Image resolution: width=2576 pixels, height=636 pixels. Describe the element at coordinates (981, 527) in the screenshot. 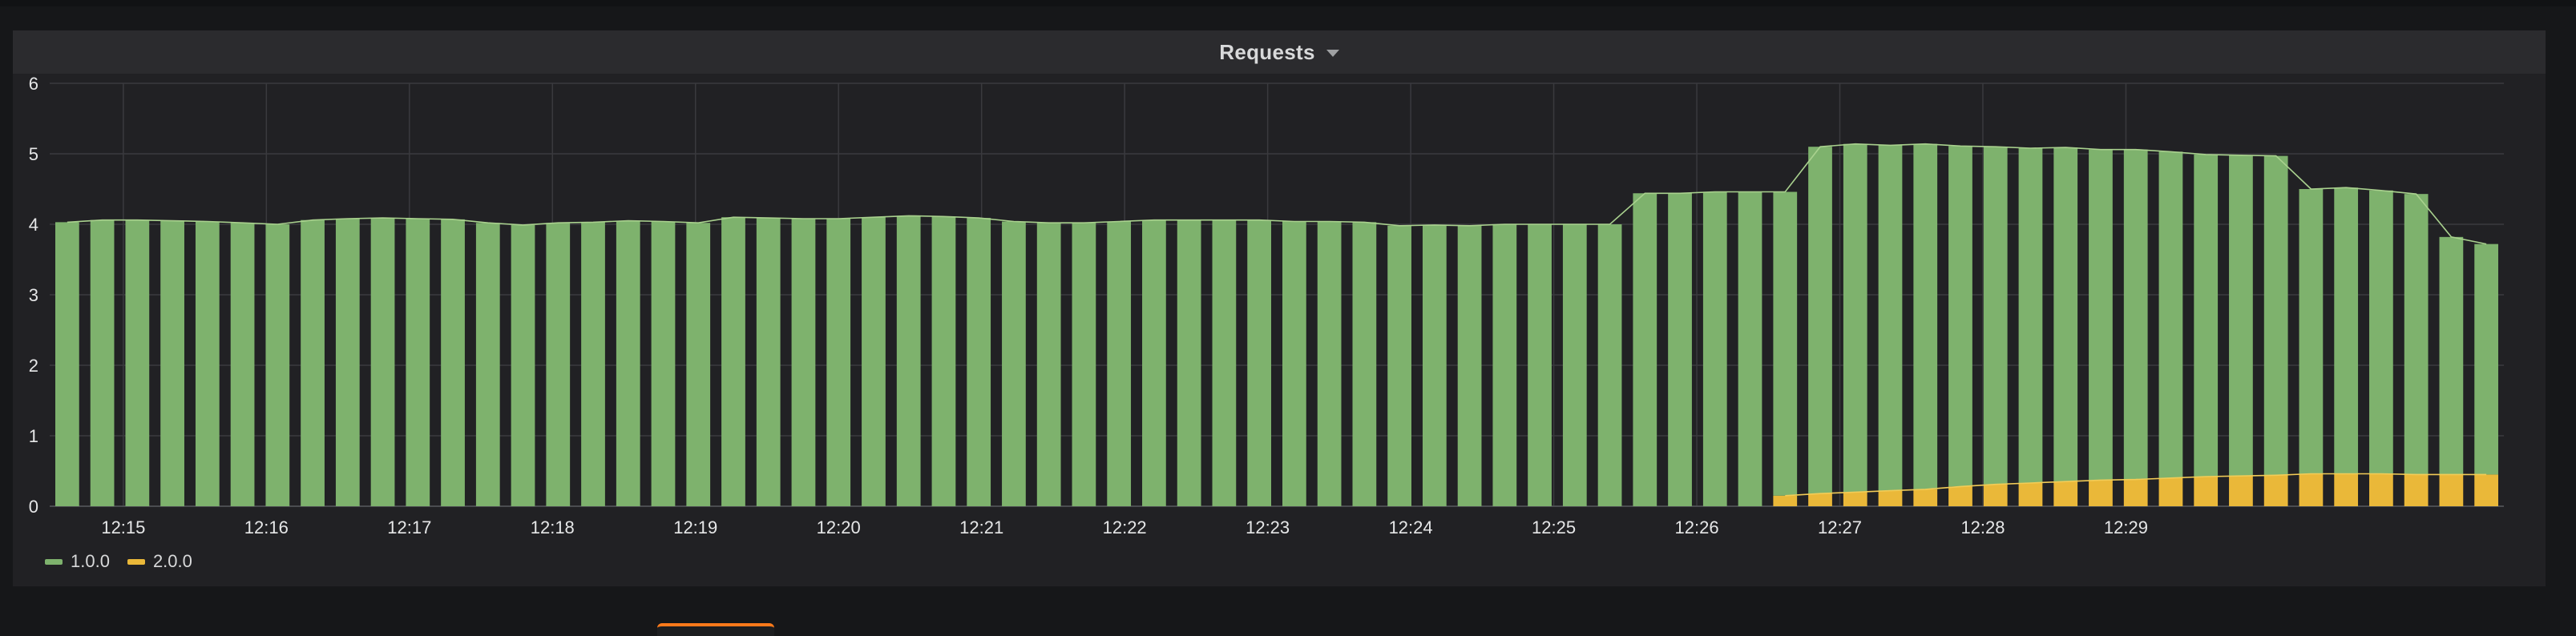

I see `x-tick-label: 12:21` at that location.